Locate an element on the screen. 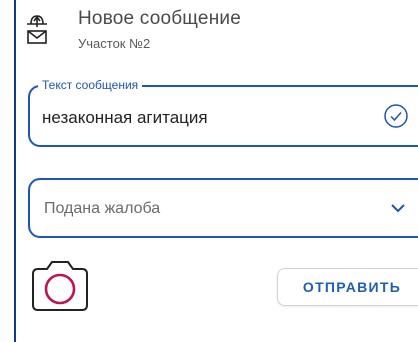 The height and width of the screenshot is (342, 418). check-circle-icon is located at coordinates (396, 116).